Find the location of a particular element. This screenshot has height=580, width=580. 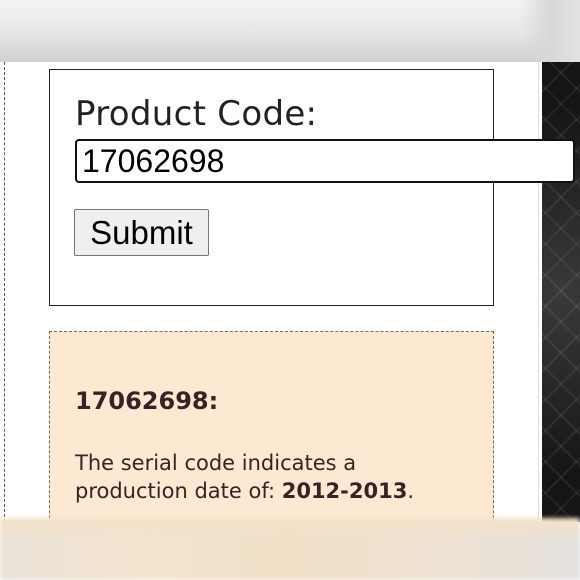

product-code-label: Product Code: is located at coordinates (196, 114).